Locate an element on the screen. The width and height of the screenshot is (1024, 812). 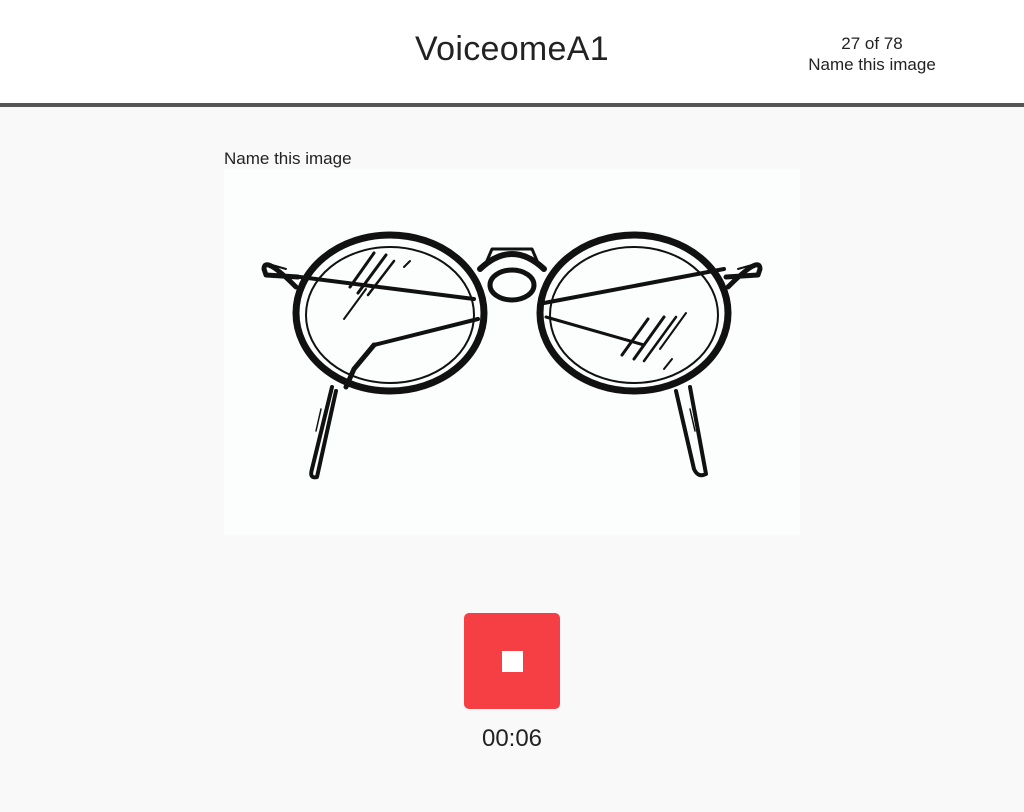
task-name: Name this image is located at coordinates (872, 64).